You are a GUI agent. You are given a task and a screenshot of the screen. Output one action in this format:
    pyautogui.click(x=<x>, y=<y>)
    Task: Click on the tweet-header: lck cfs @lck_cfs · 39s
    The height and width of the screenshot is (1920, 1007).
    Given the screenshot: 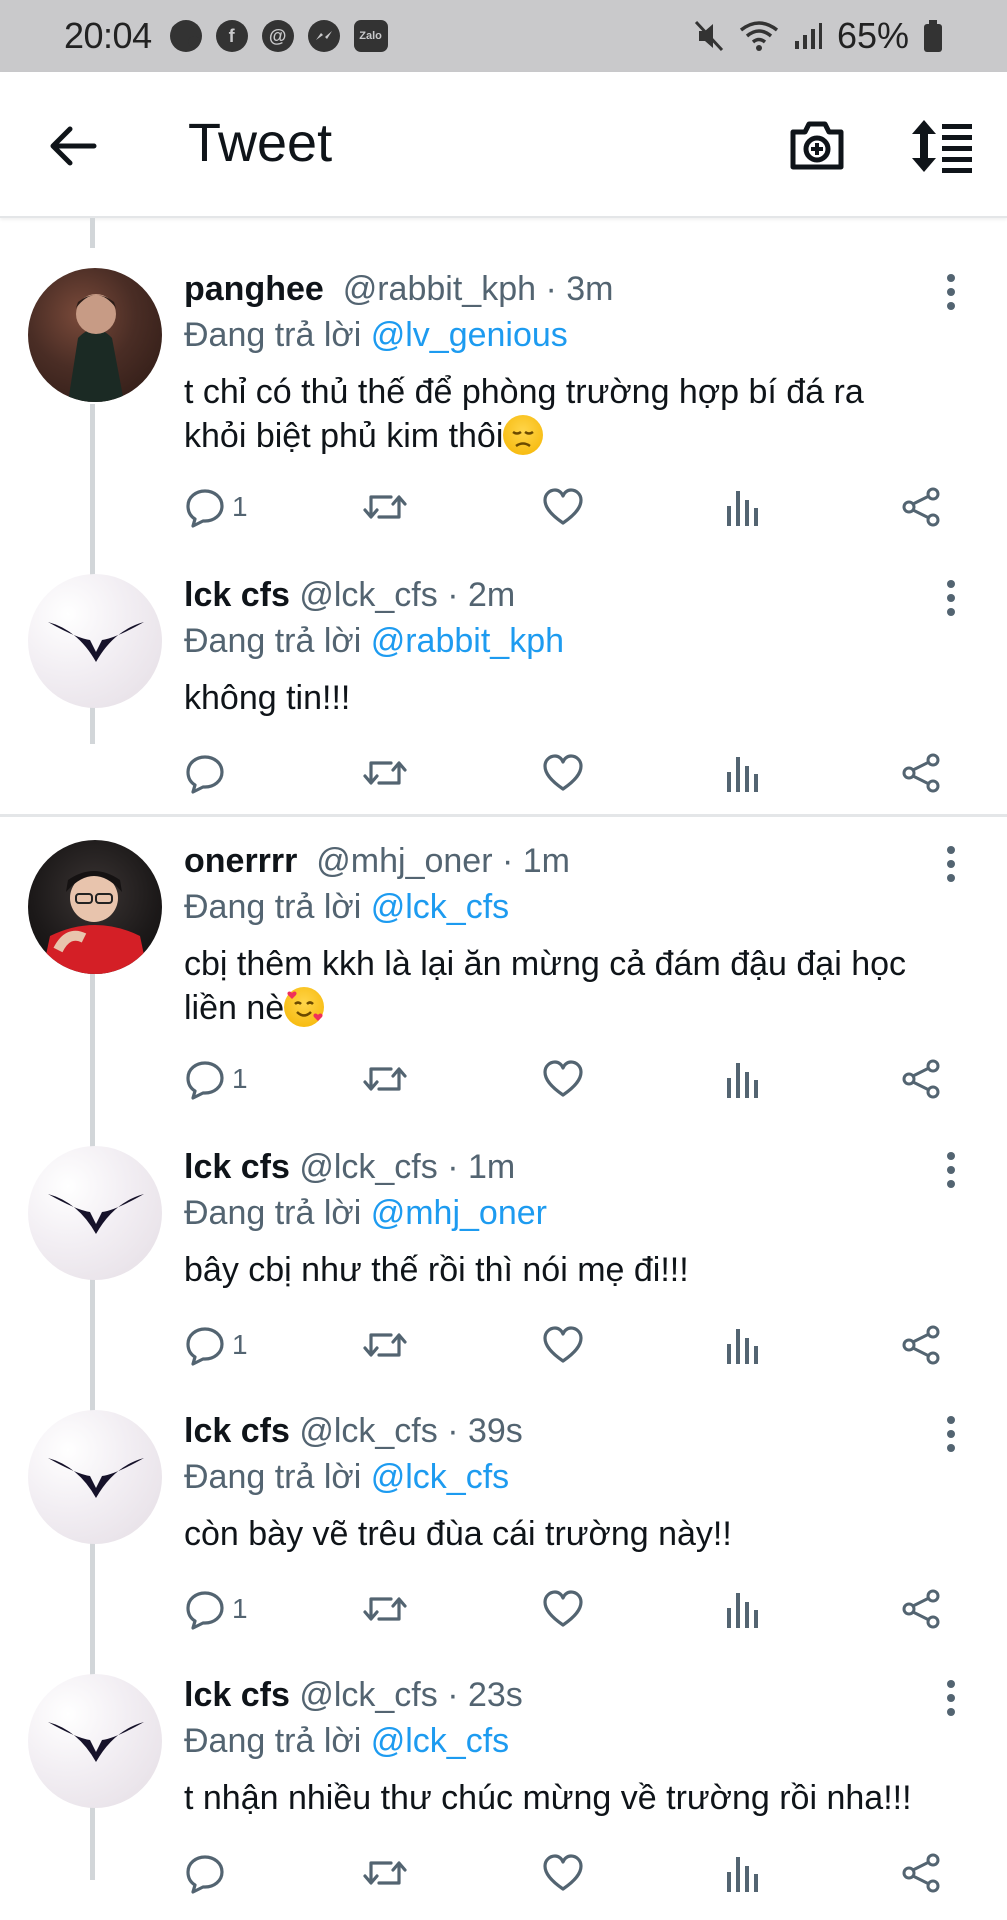 What is the action you would take?
    pyautogui.click(x=353, y=1431)
    